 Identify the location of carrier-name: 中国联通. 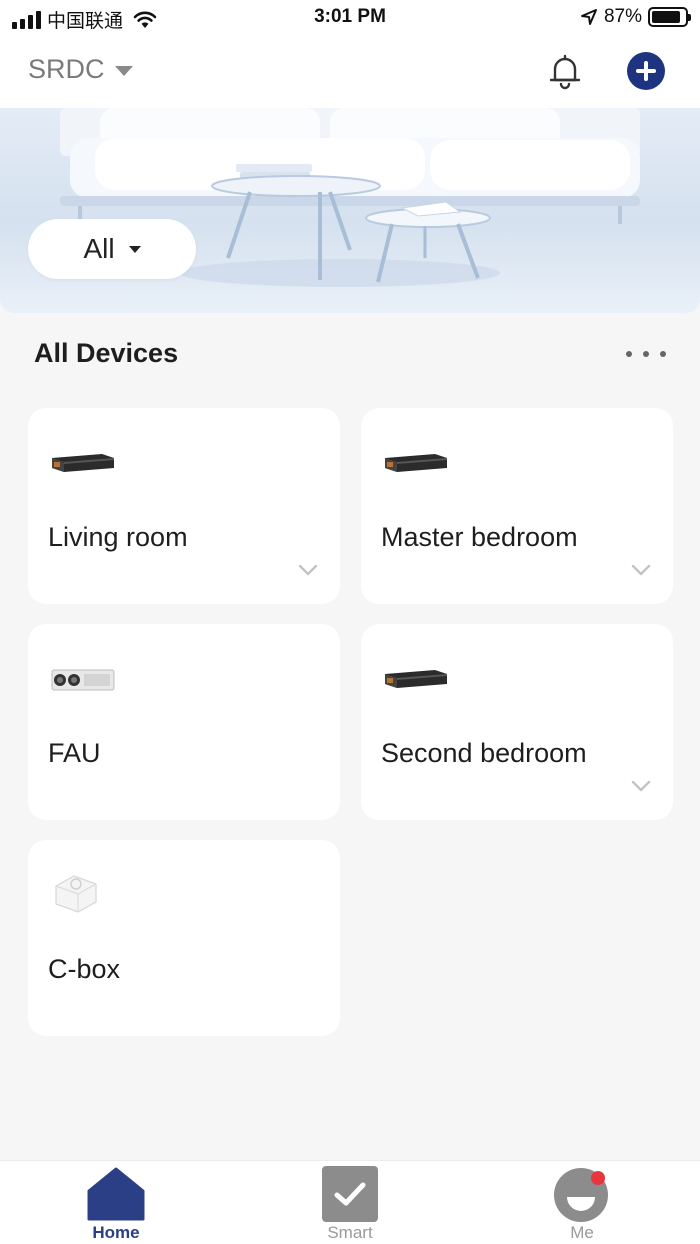
(85, 21).